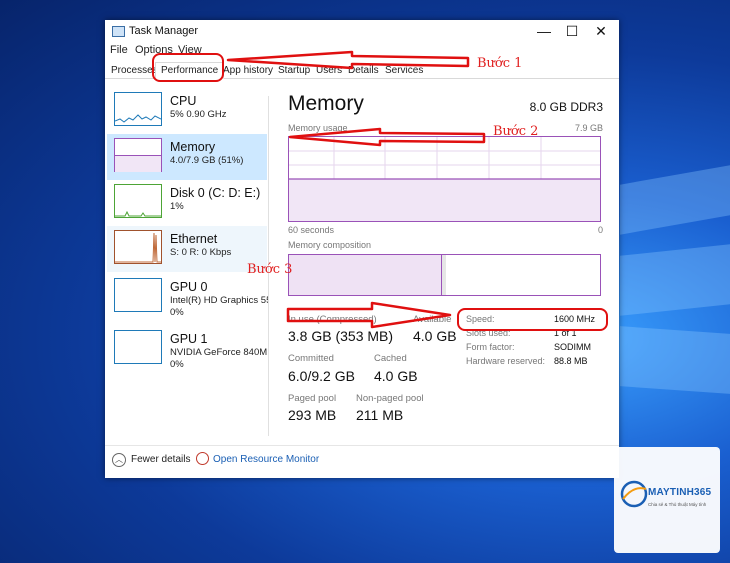 Image resolution: width=730 pixels, height=563 pixels. Describe the element at coordinates (532, 319) in the screenshot. I see `annotation-box-speed` at that location.